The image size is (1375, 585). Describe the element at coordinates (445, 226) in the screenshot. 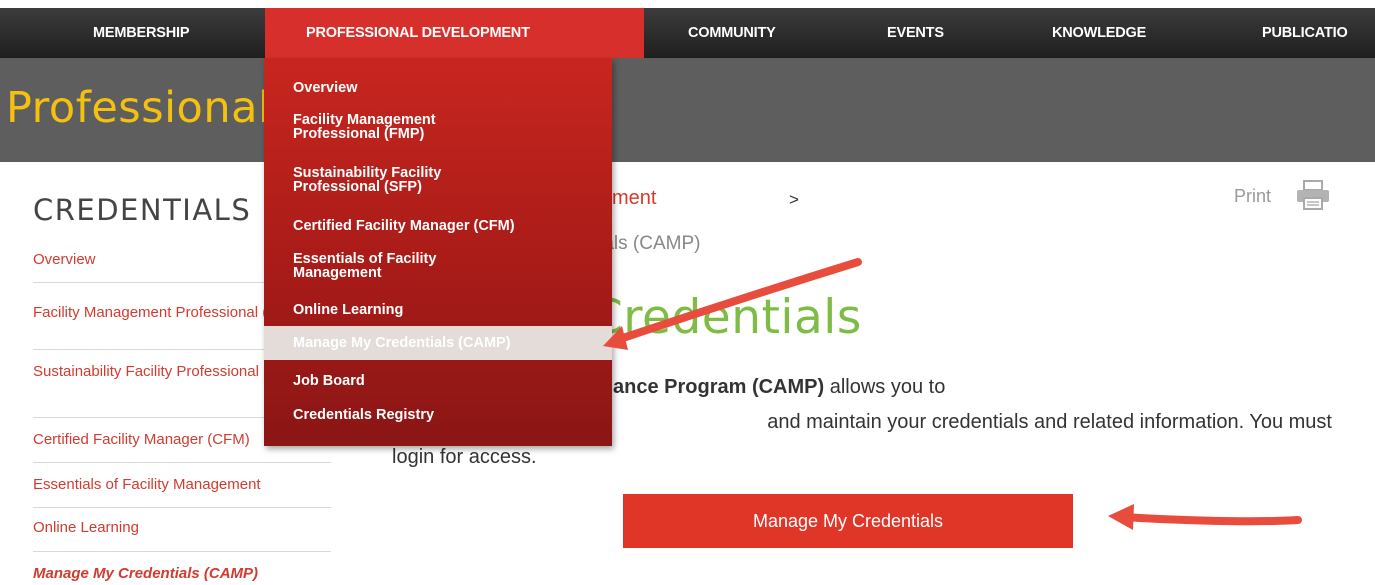

I see `dropdown-item-cfm: Certified Facility Manager (CFM)` at that location.